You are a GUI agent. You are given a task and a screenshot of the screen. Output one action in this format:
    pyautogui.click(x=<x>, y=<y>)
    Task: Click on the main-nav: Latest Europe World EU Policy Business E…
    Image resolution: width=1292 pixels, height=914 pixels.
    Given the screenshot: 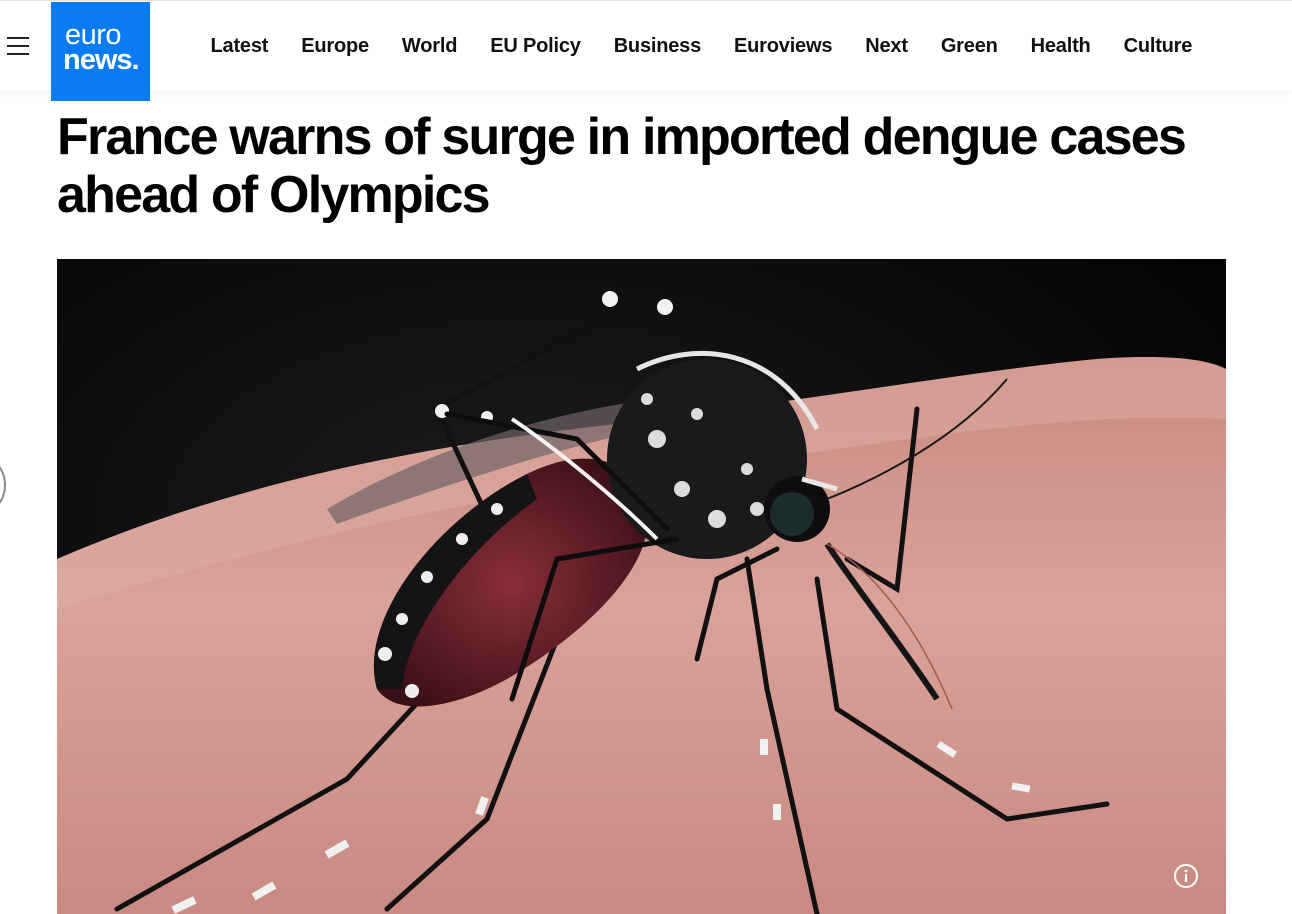 What is the action you would take?
    pyautogui.click(x=701, y=46)
    